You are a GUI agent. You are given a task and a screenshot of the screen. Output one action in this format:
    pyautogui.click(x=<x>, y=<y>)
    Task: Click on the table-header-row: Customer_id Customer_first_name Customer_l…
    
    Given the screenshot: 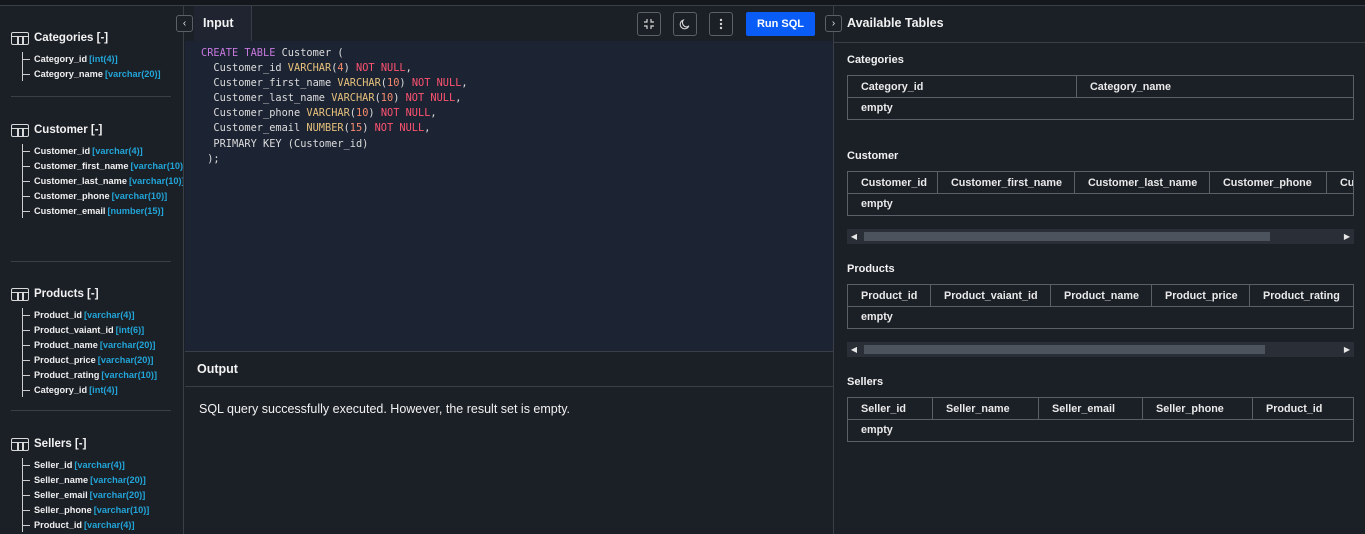 What is the action you would take?
    pyautogui.click(x=1100, y=183)
    